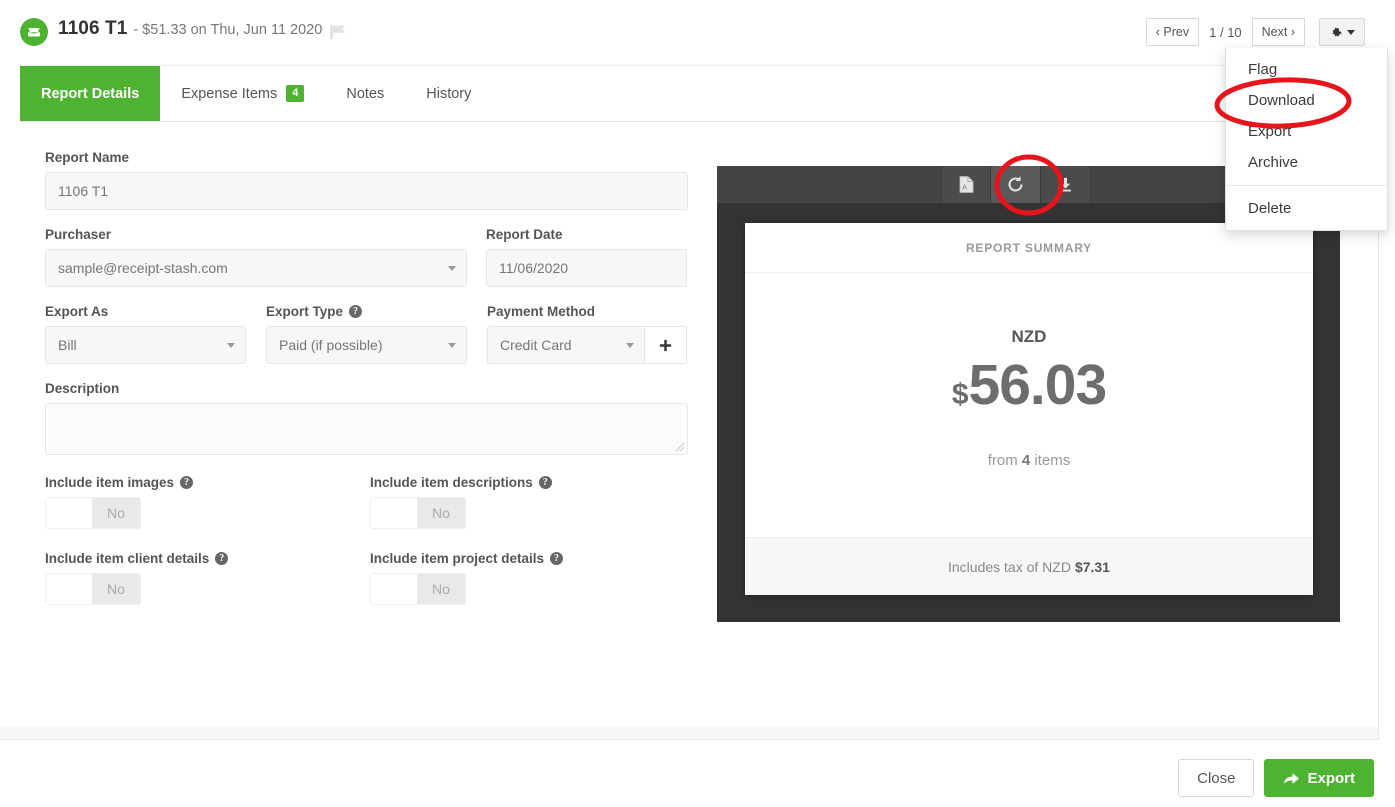 Image resolution: width=1395 pixels, height=807 pixels. I want to click on description-textarea, so click(366, 429).